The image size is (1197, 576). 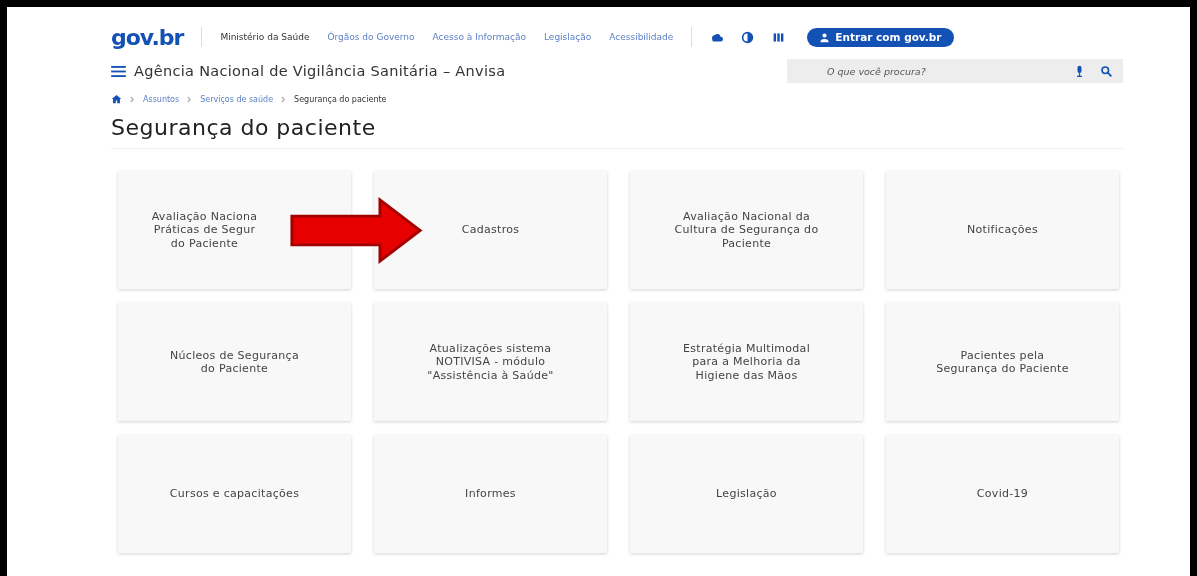 What do you see at coordinates (490, 494) in the screenshot?
I see `topic-card: Informes` at bounding box center [490, 494].